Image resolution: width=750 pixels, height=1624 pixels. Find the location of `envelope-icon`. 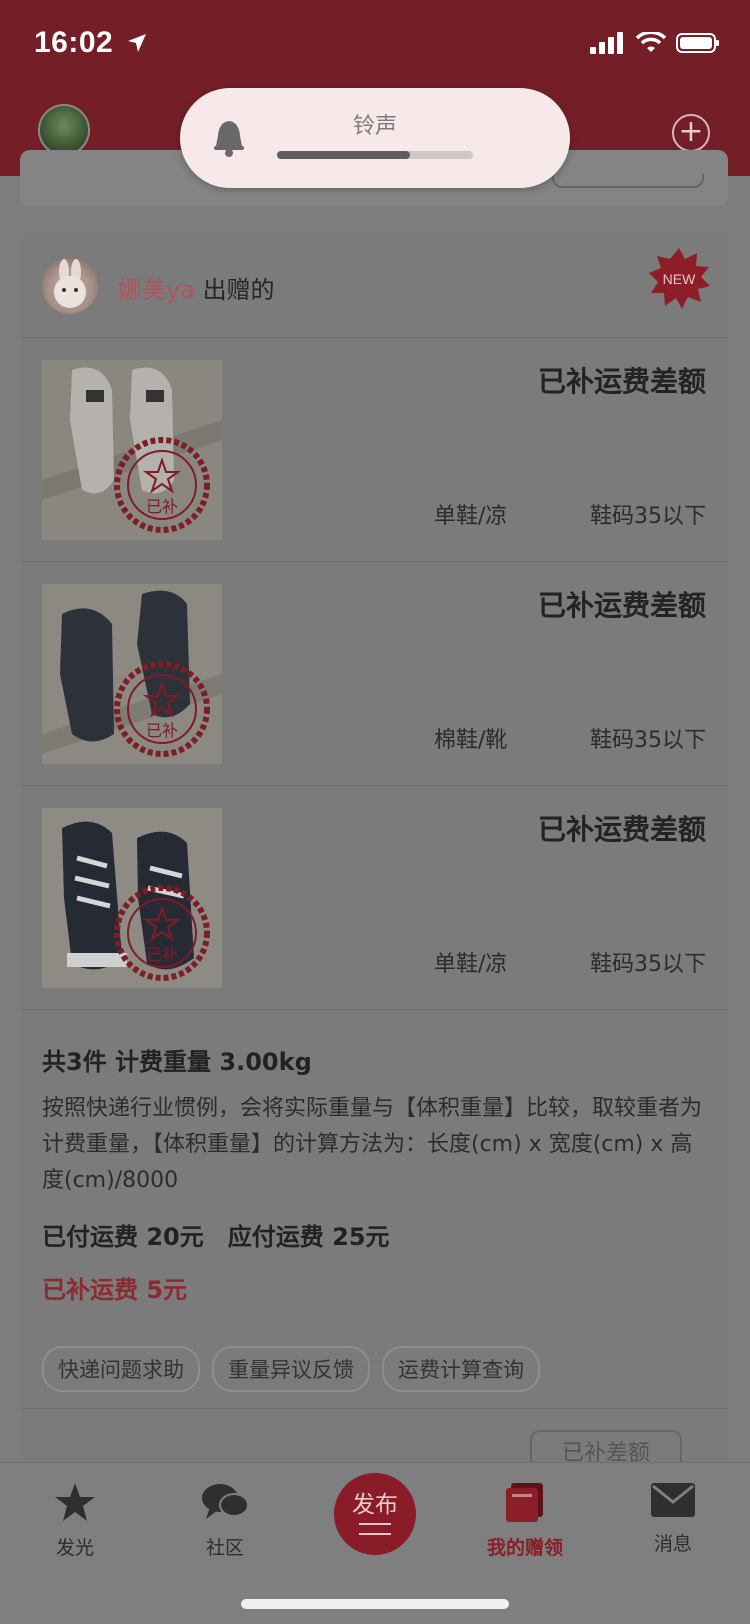

envelope-icon is located at coordinates (673, 1500).